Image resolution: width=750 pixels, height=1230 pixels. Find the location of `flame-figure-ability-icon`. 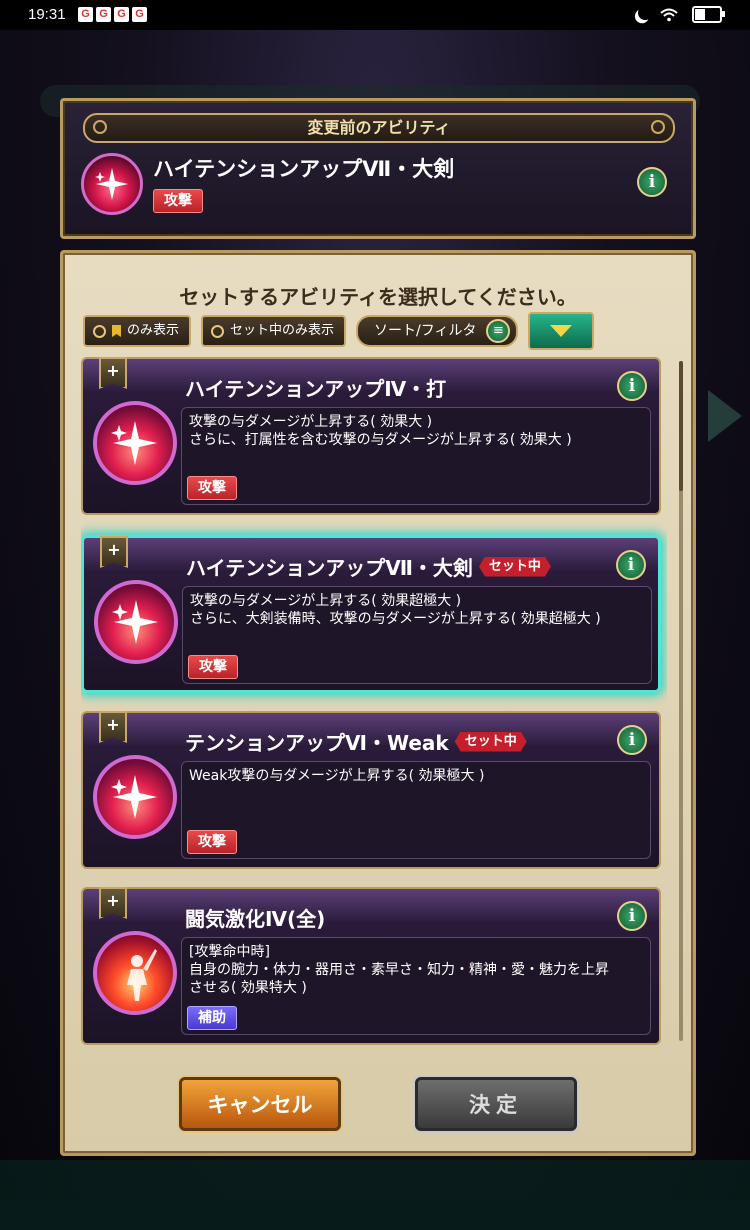

flame-figure-ability-icon is located at coordinates (135, 973).